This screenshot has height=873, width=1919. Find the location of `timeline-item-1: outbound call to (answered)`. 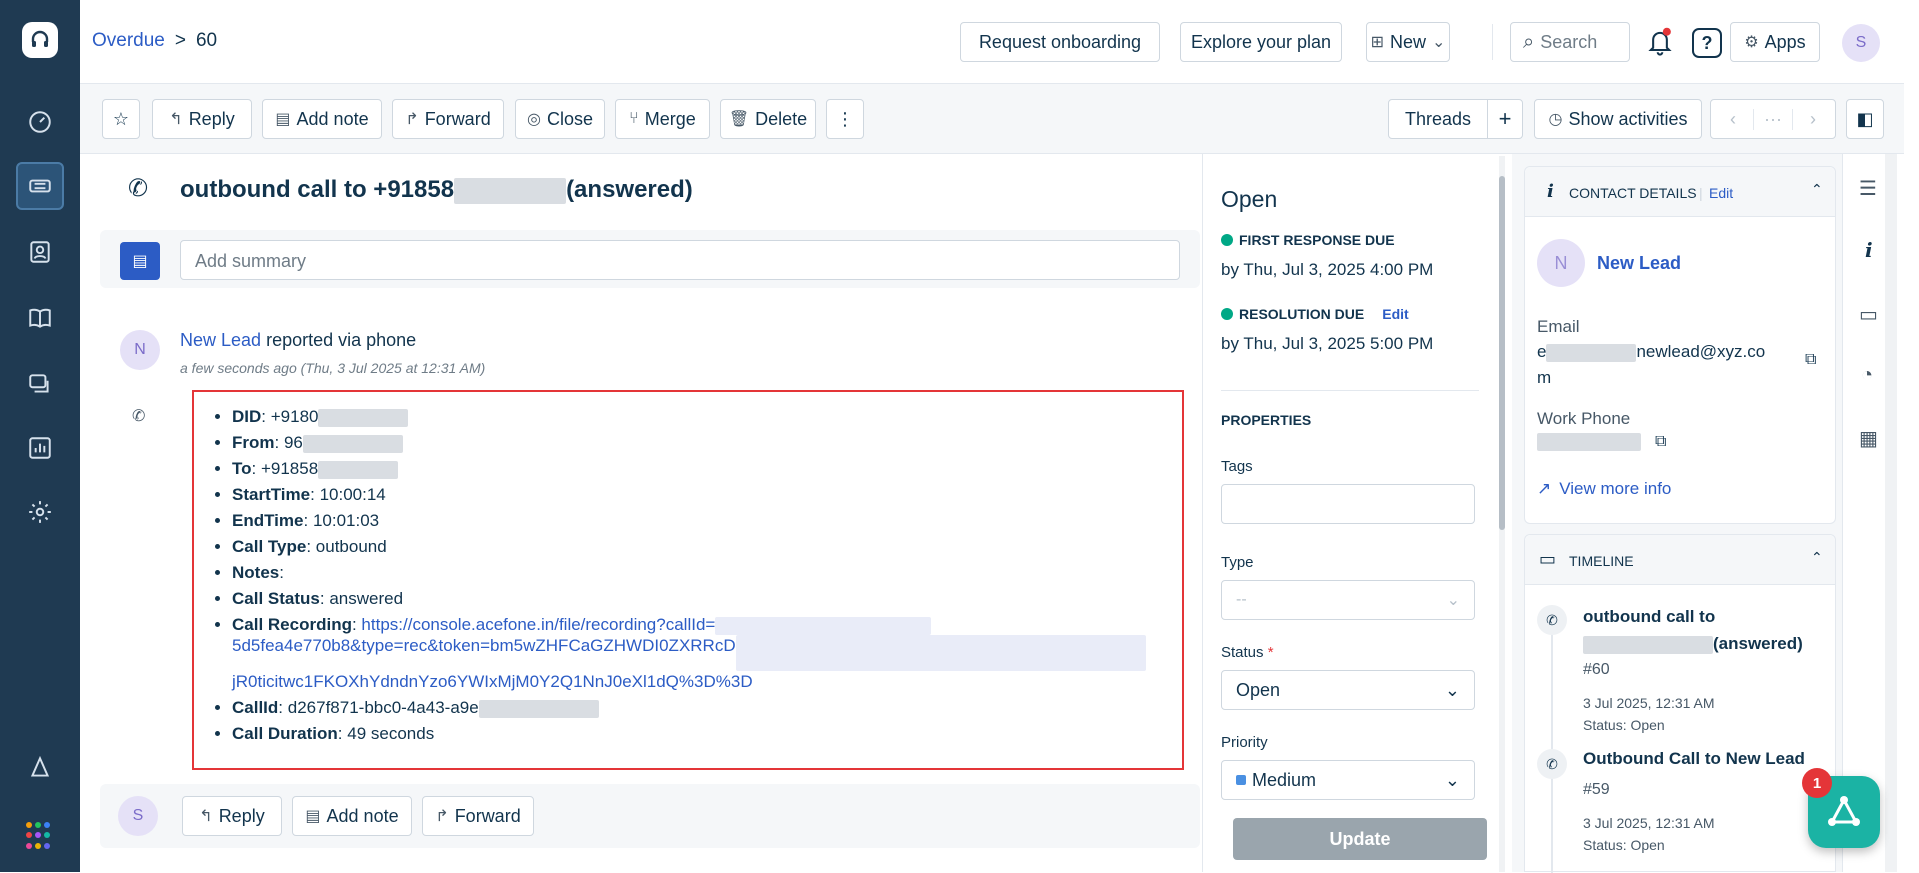

timeline-item-1: outbound call to (answered) is located at coordinates (1703, 630).